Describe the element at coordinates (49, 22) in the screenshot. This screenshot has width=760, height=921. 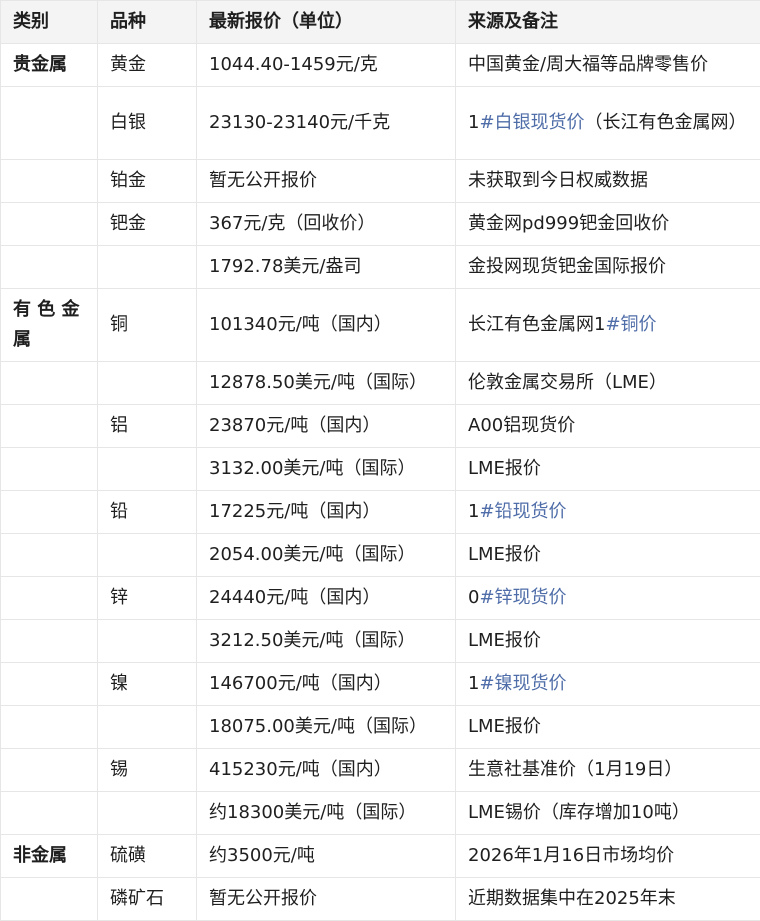
I see `header-category: 类别` at that location.